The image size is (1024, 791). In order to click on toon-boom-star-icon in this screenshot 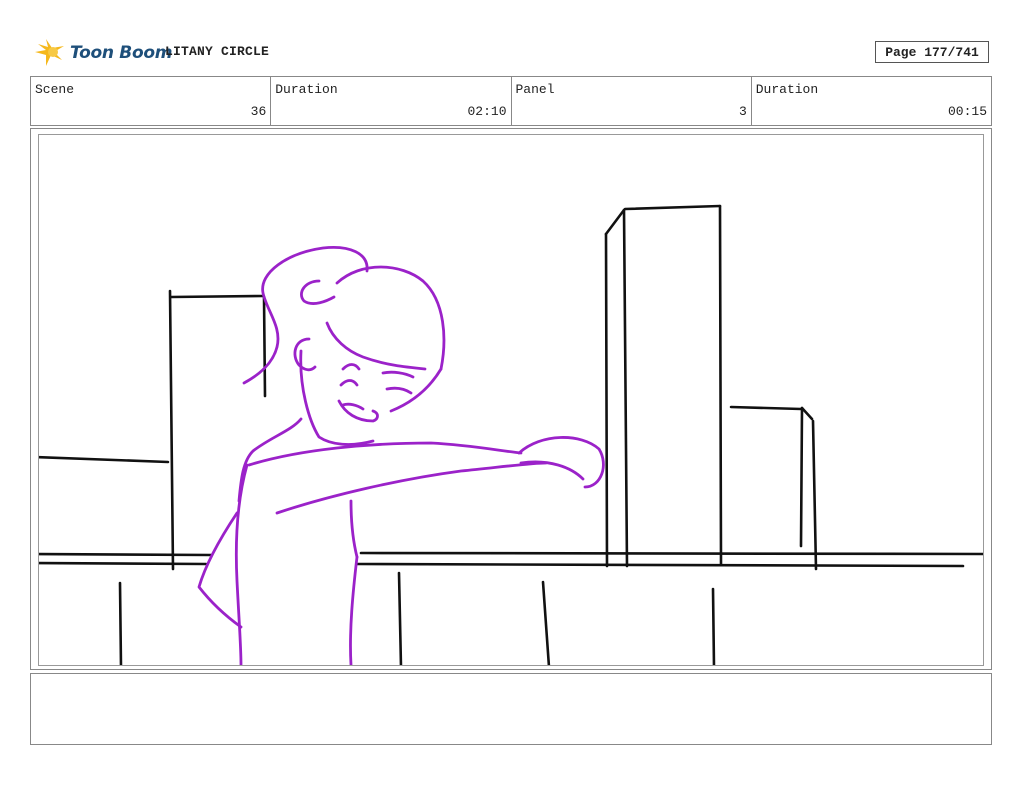, I will do `click(49, 52)`.